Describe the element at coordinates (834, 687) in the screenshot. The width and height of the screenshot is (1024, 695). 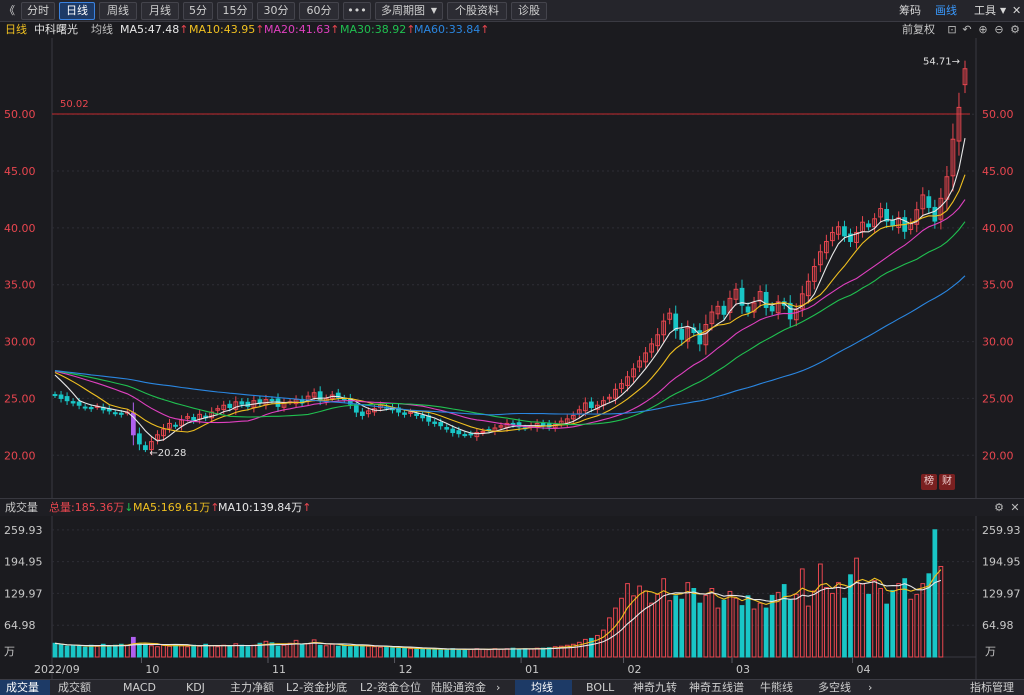
I see `tab-long-short: 多空线` at that location.